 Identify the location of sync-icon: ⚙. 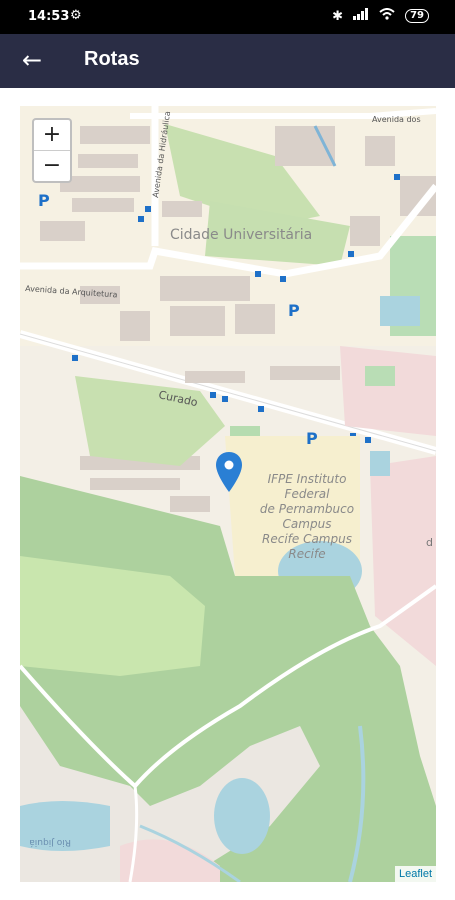
(76, 15).